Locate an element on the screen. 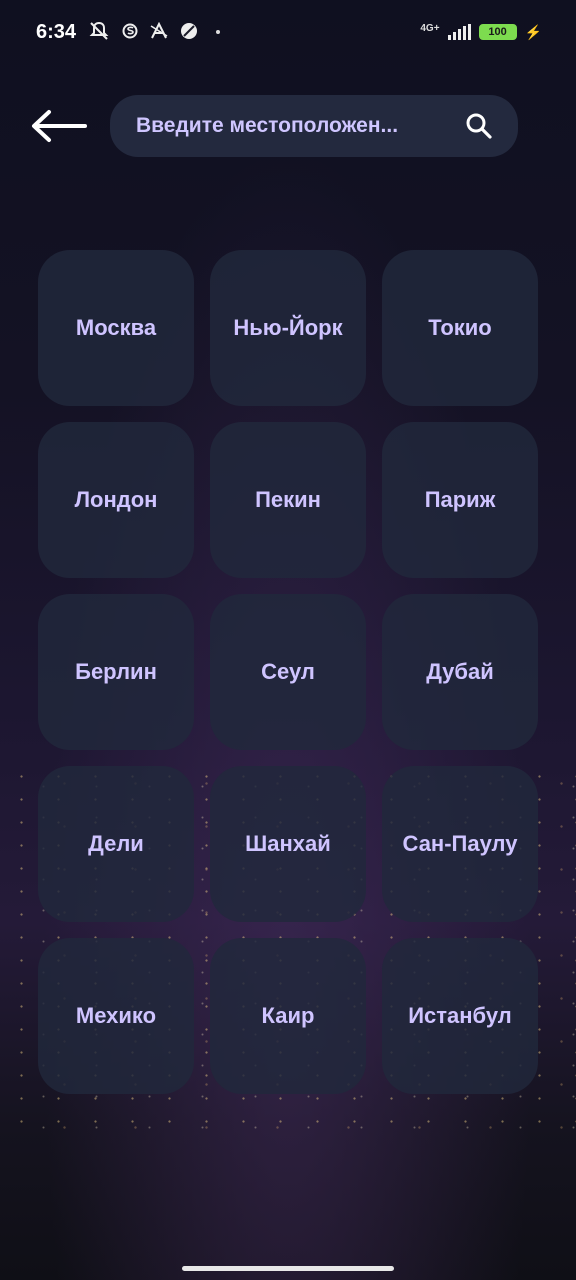 The width and height of the screenshot is (576, 1280). city-tile-beijing: Пекин is located at coordinates (288, 500).